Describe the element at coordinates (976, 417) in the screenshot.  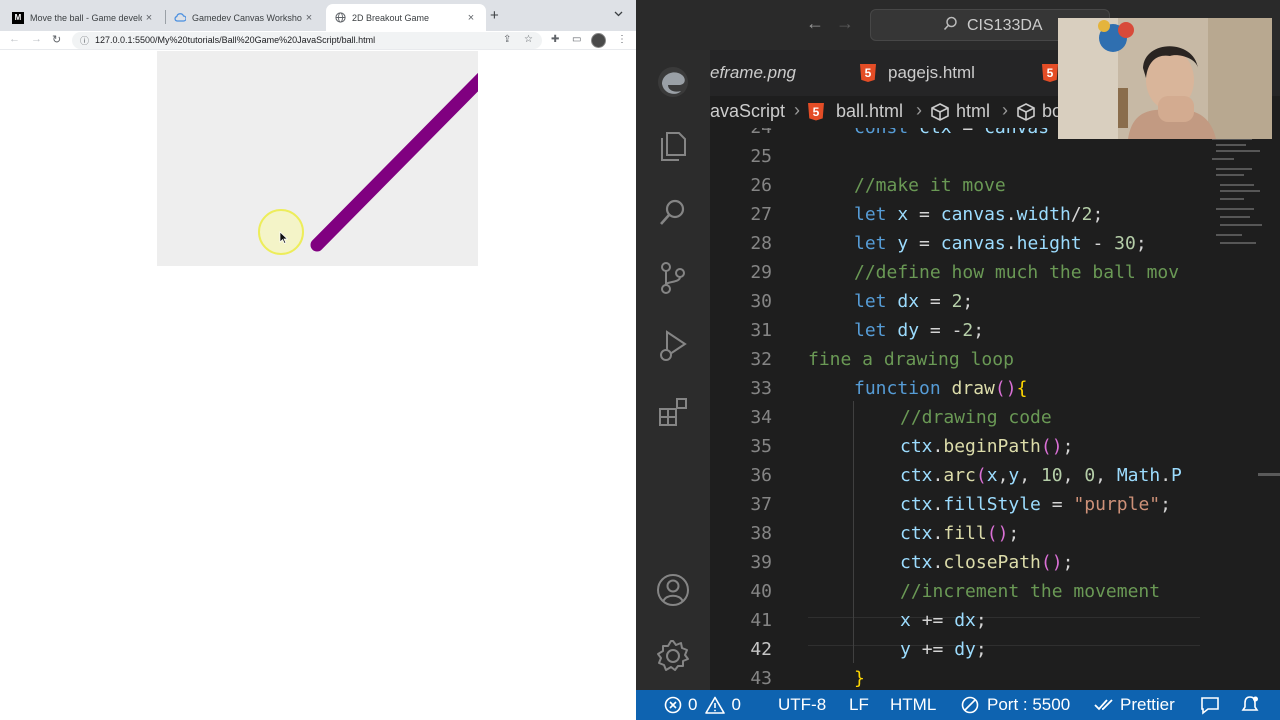
I see `code-text: //drawing code` at that location.